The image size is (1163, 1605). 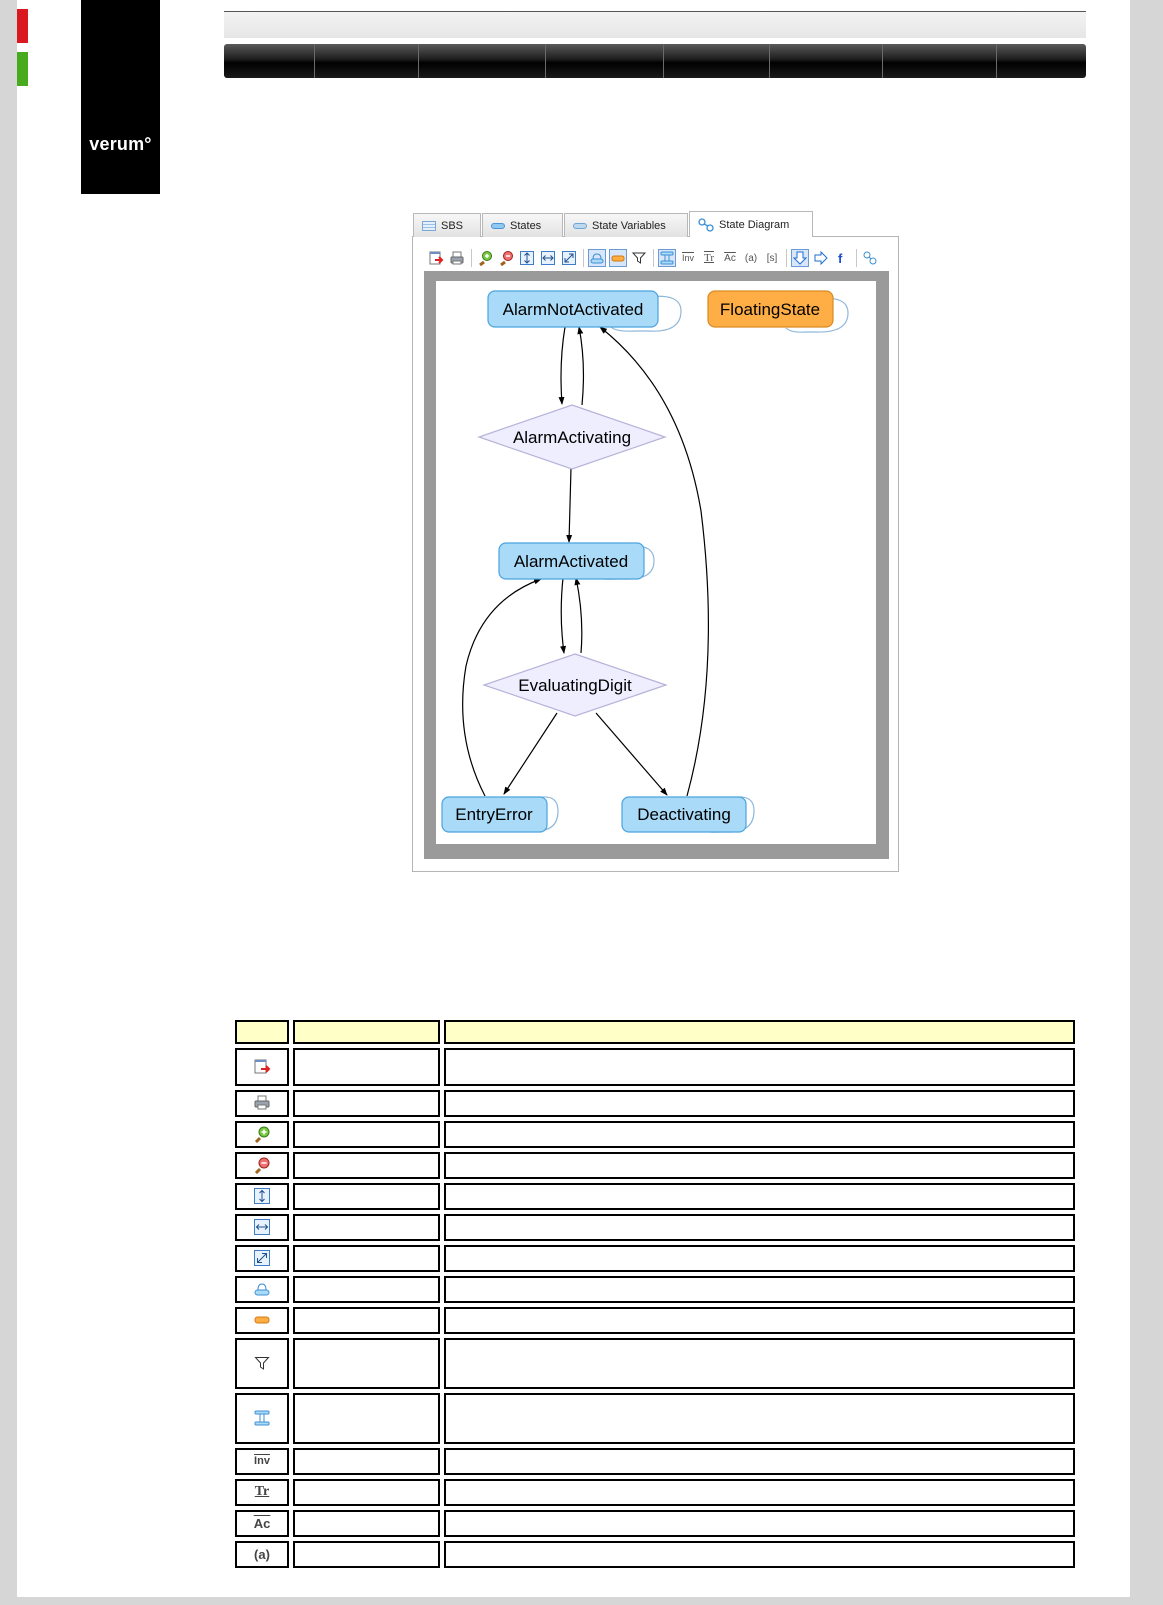 I want to click on zoom-in-button, so click(x=485, y=258).